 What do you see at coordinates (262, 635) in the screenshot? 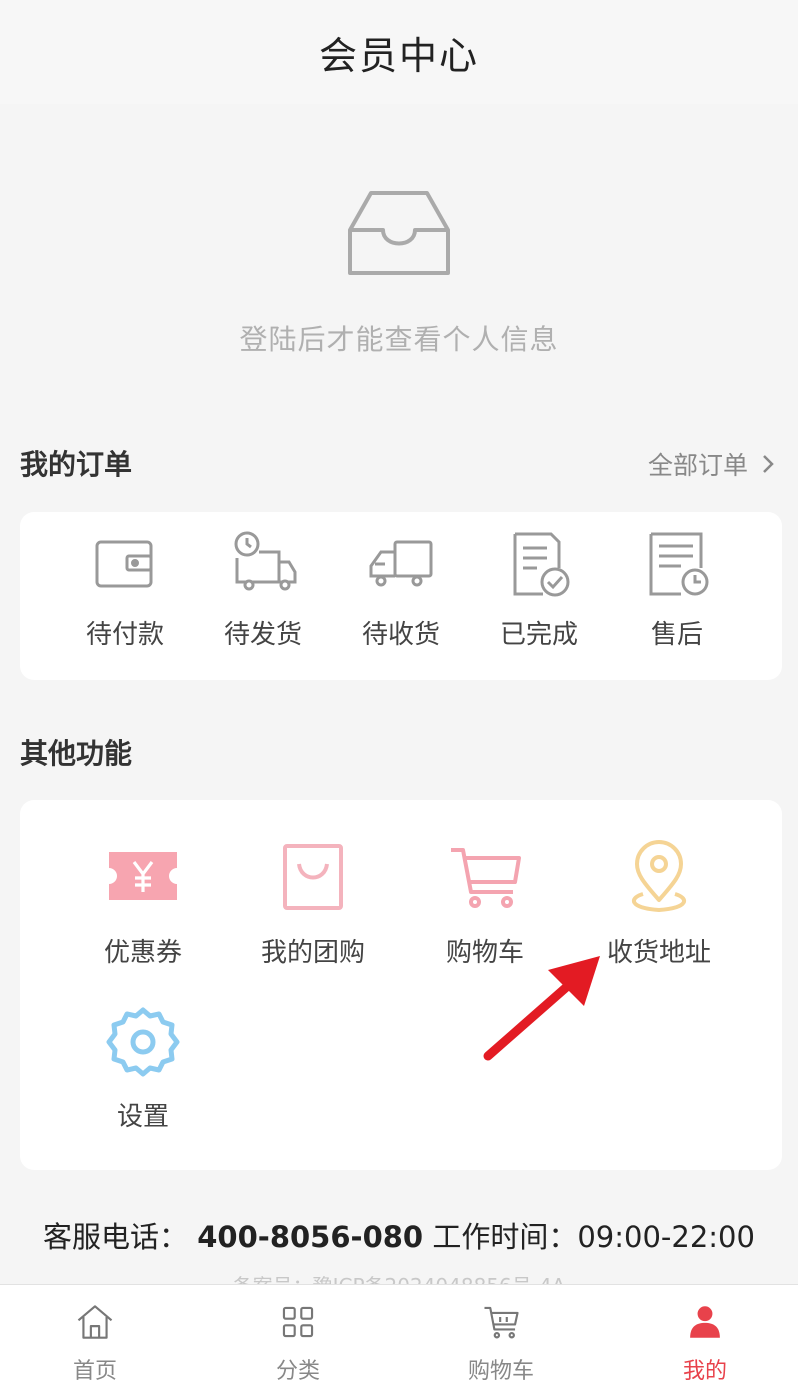
I see `order-item-label: 待发货` at bounding box center [262, 635].